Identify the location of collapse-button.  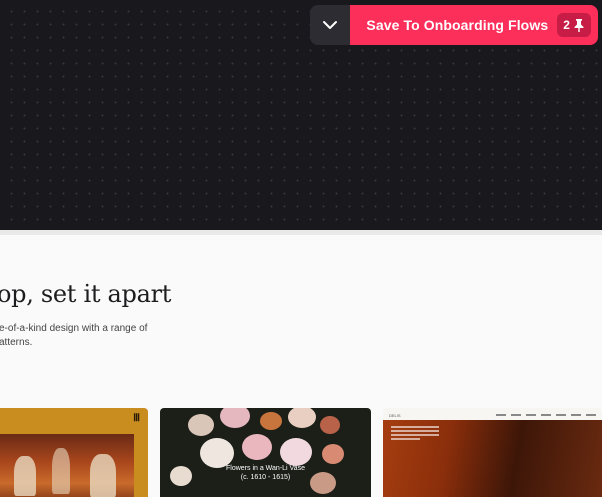
(330, 25).